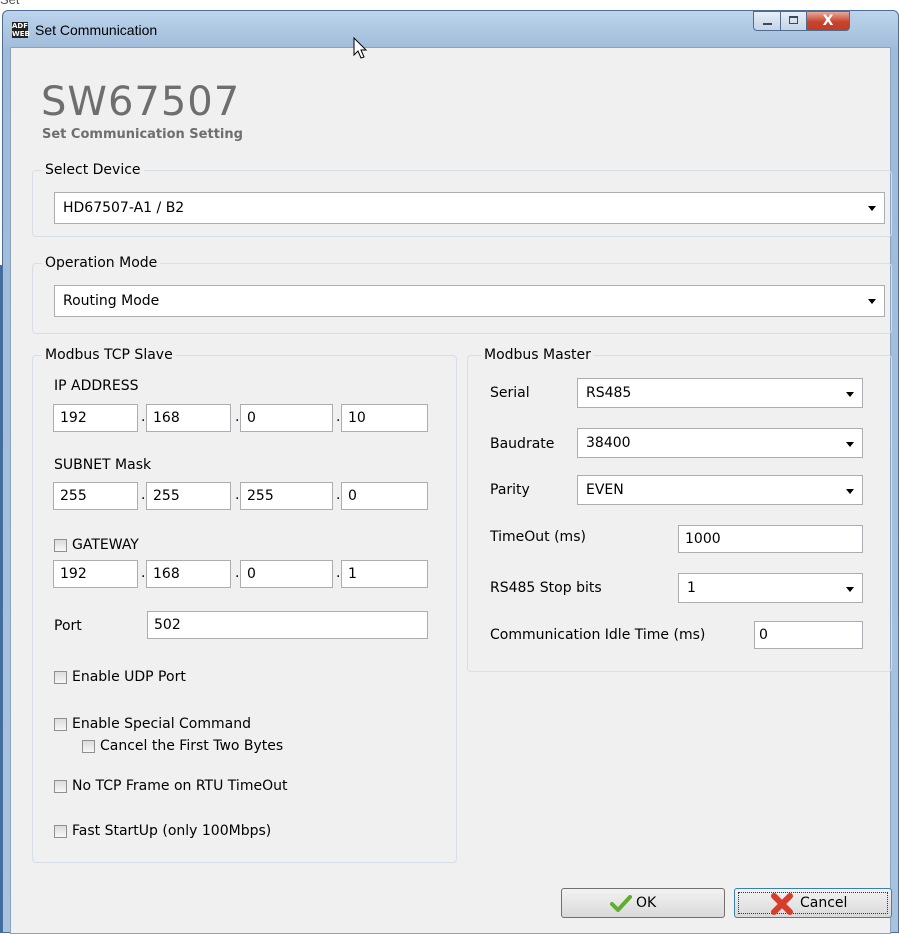 This screenshot has height=934, width=899. I want to click on tcp-slave-legend: Modbus TCP Slave, so click(109, 355).